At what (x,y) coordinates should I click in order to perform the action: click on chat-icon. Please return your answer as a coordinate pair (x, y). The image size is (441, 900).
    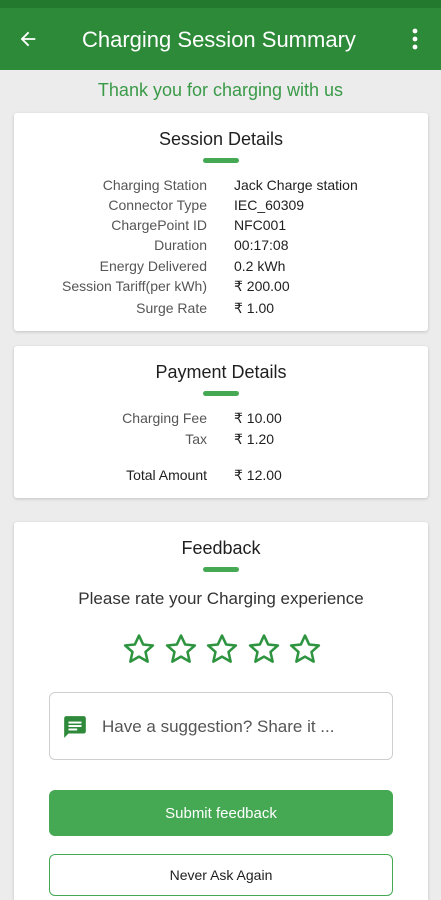
    Looking at the image, I should click on (75, 727).